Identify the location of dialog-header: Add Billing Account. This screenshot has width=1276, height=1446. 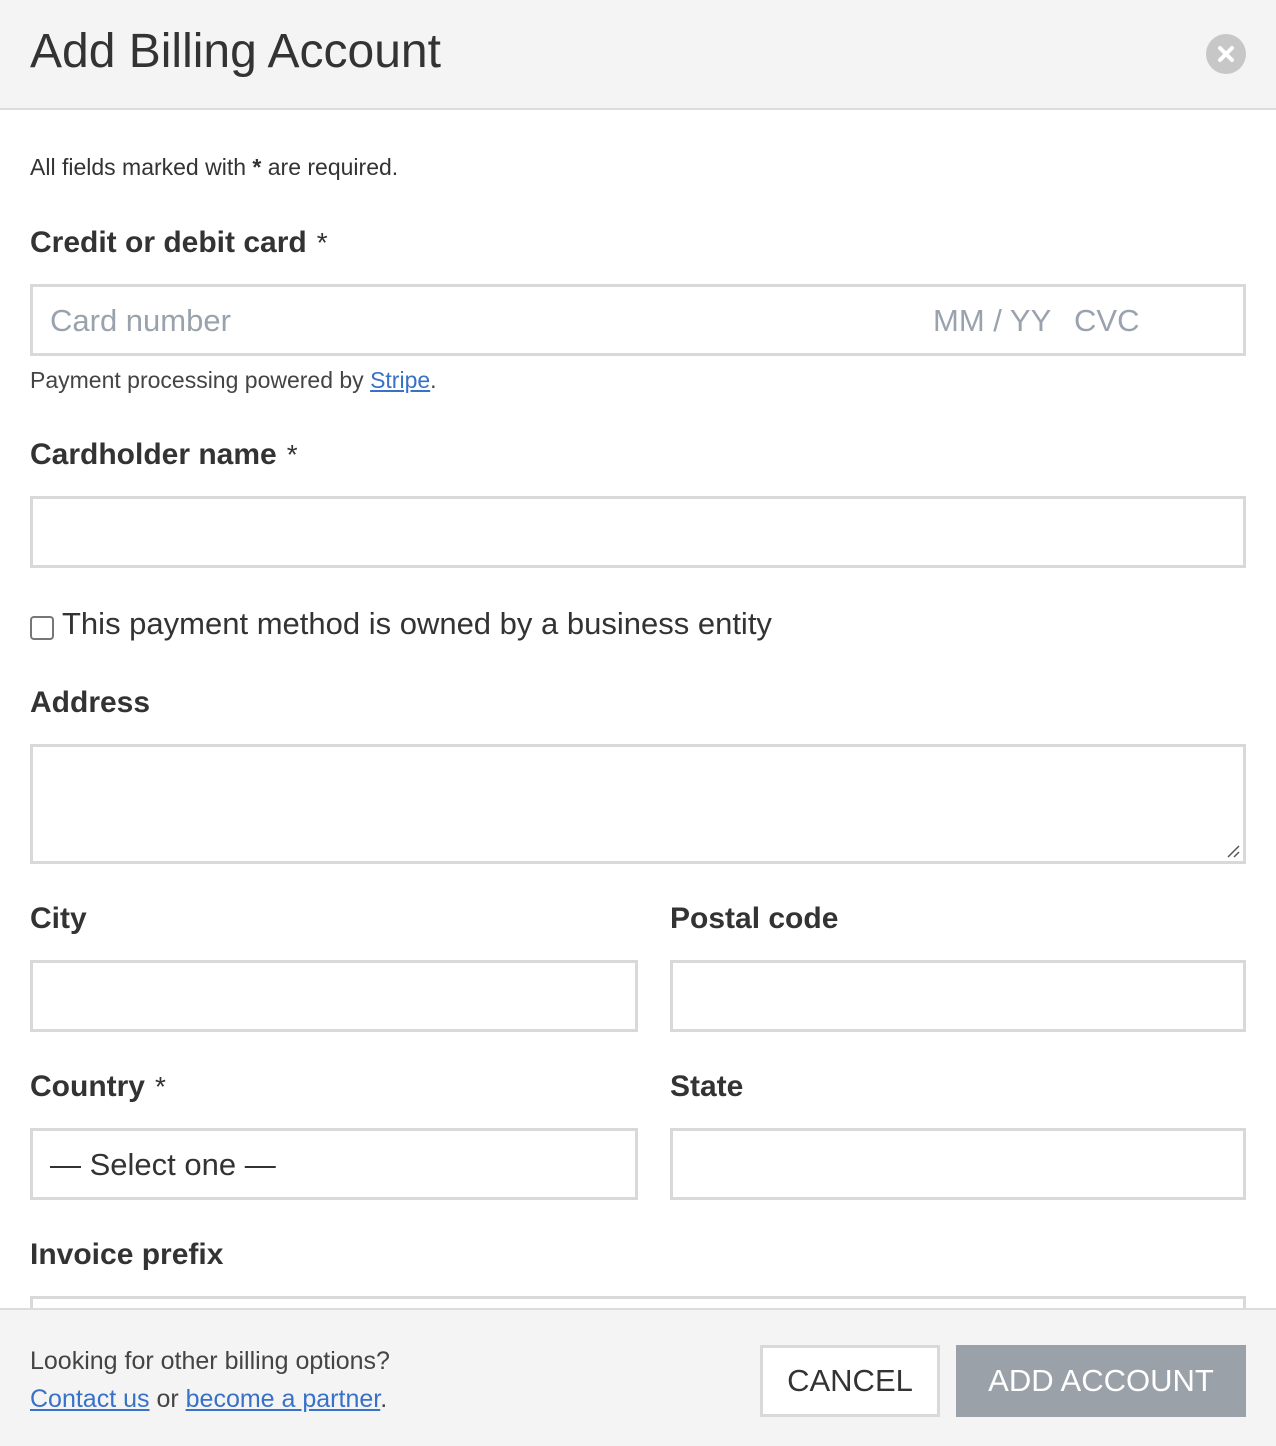
(638, 55).